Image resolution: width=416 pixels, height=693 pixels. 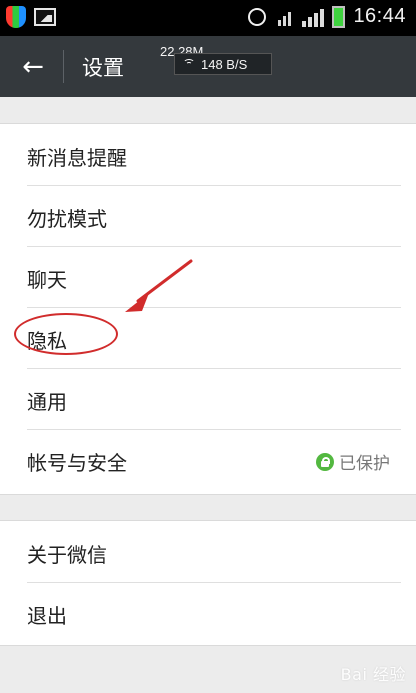 I want to click on settings-item-privacy: 隐私, so click(x=208, y=337).